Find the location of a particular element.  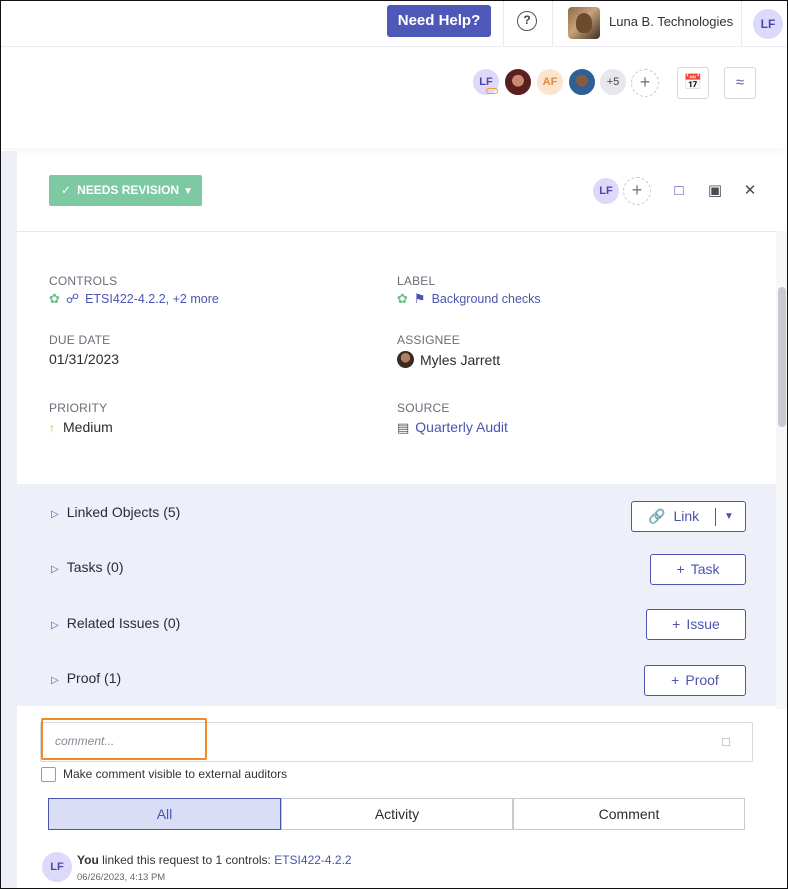

add-issue-button: + Issue is located at coordinates (696, 624).